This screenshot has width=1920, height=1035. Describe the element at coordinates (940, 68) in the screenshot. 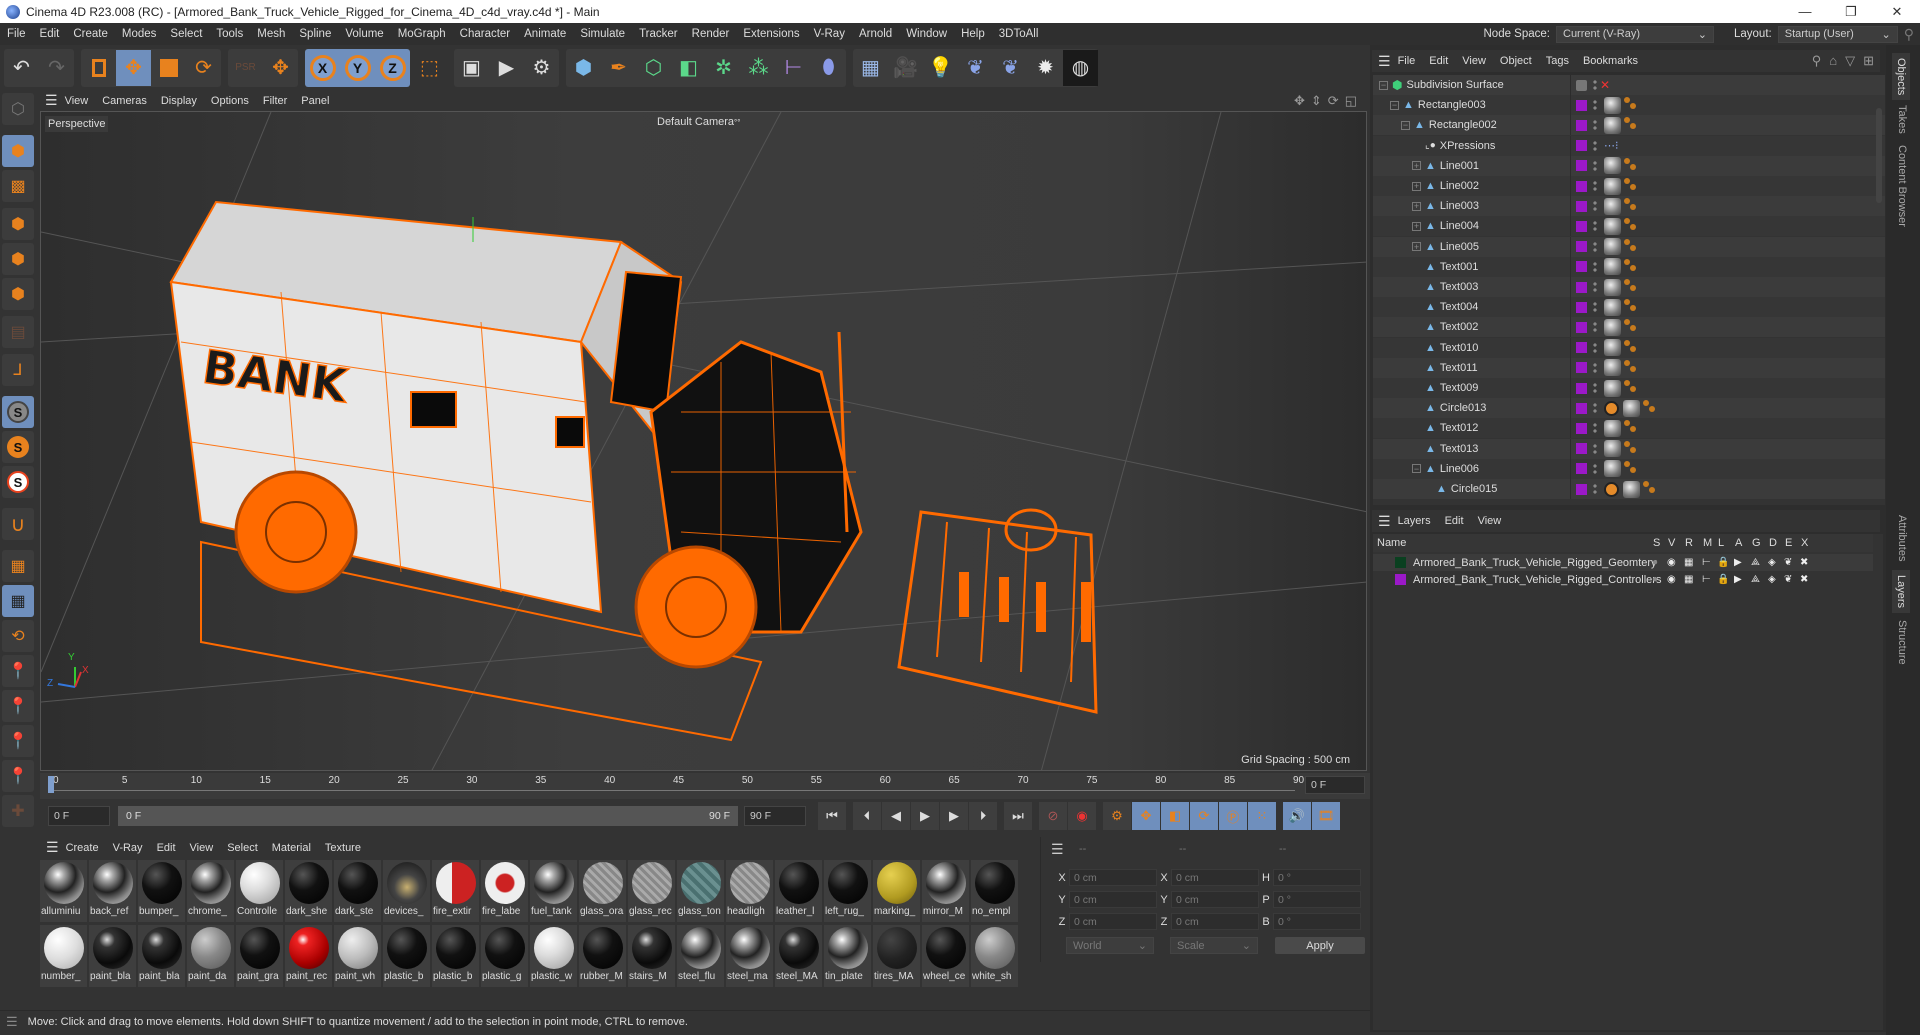

I see `light-icon: 💡` at that location.